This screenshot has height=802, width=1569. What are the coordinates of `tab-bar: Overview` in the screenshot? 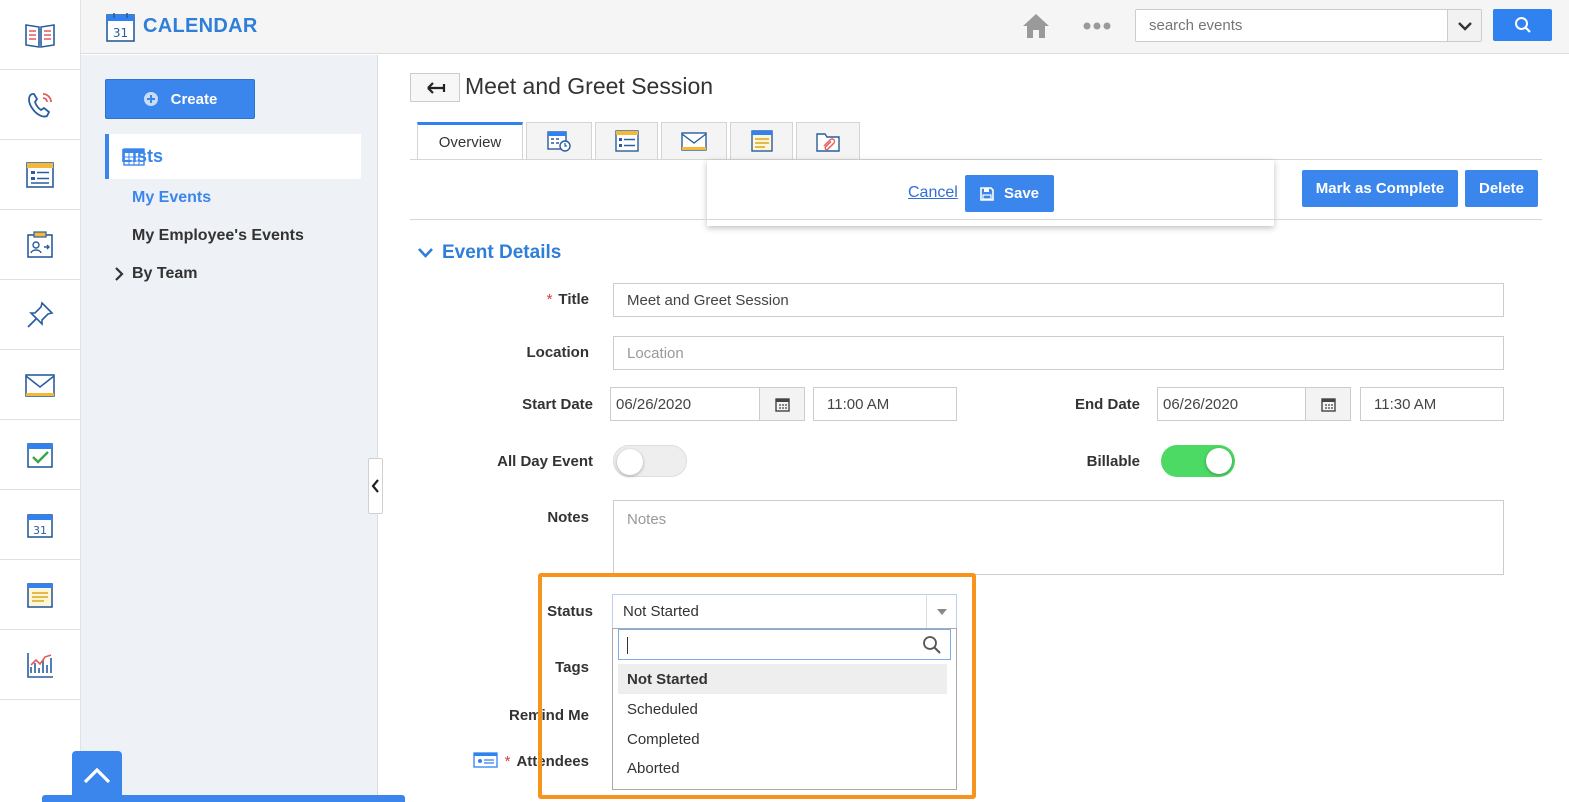 It's located at (640, 141).